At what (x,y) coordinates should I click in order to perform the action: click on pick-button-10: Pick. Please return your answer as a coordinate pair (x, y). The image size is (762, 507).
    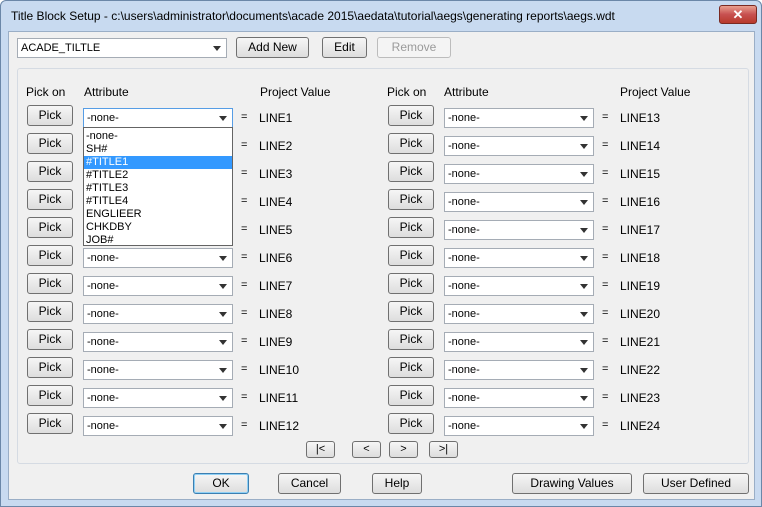
    Looking at the image, I should click on (50, 367).